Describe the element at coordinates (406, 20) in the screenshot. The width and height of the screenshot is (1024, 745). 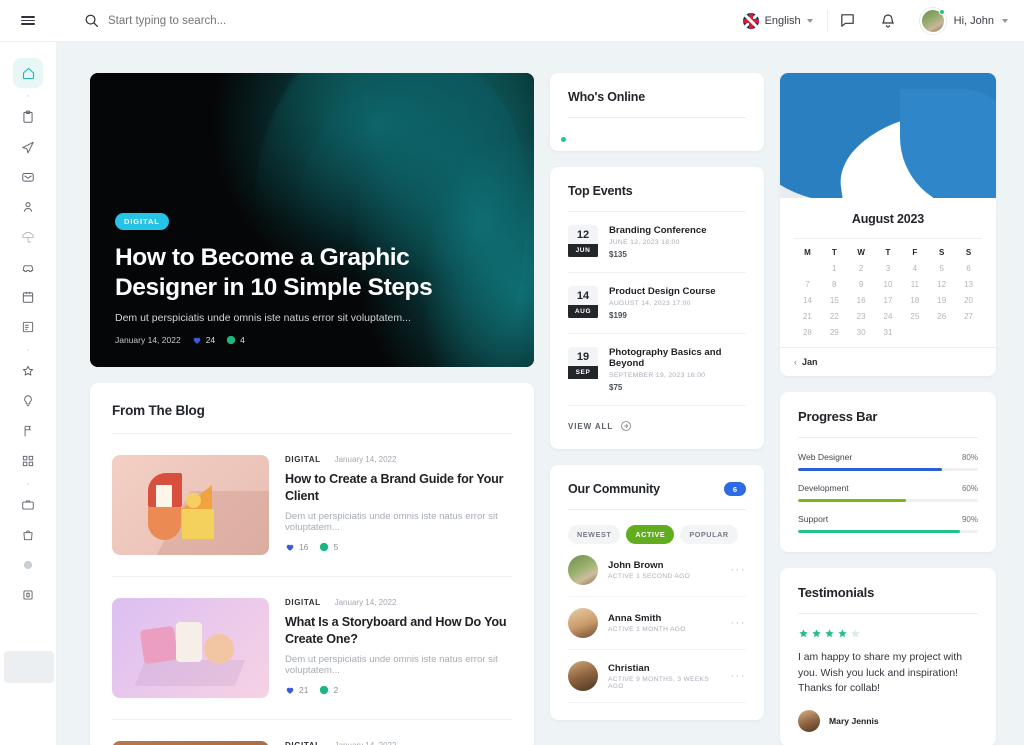
I see `search-box` at that location.